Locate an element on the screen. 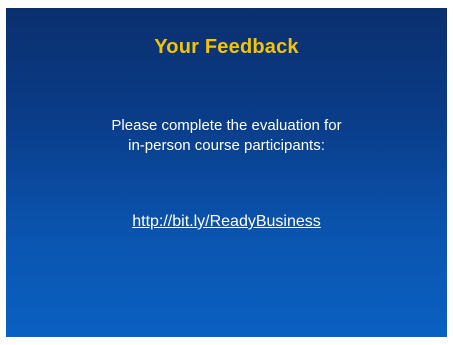 The width and height of the screenshot is (453, 345). instruction-line-2: in-person course participants: is located at coordinates (226, 145).